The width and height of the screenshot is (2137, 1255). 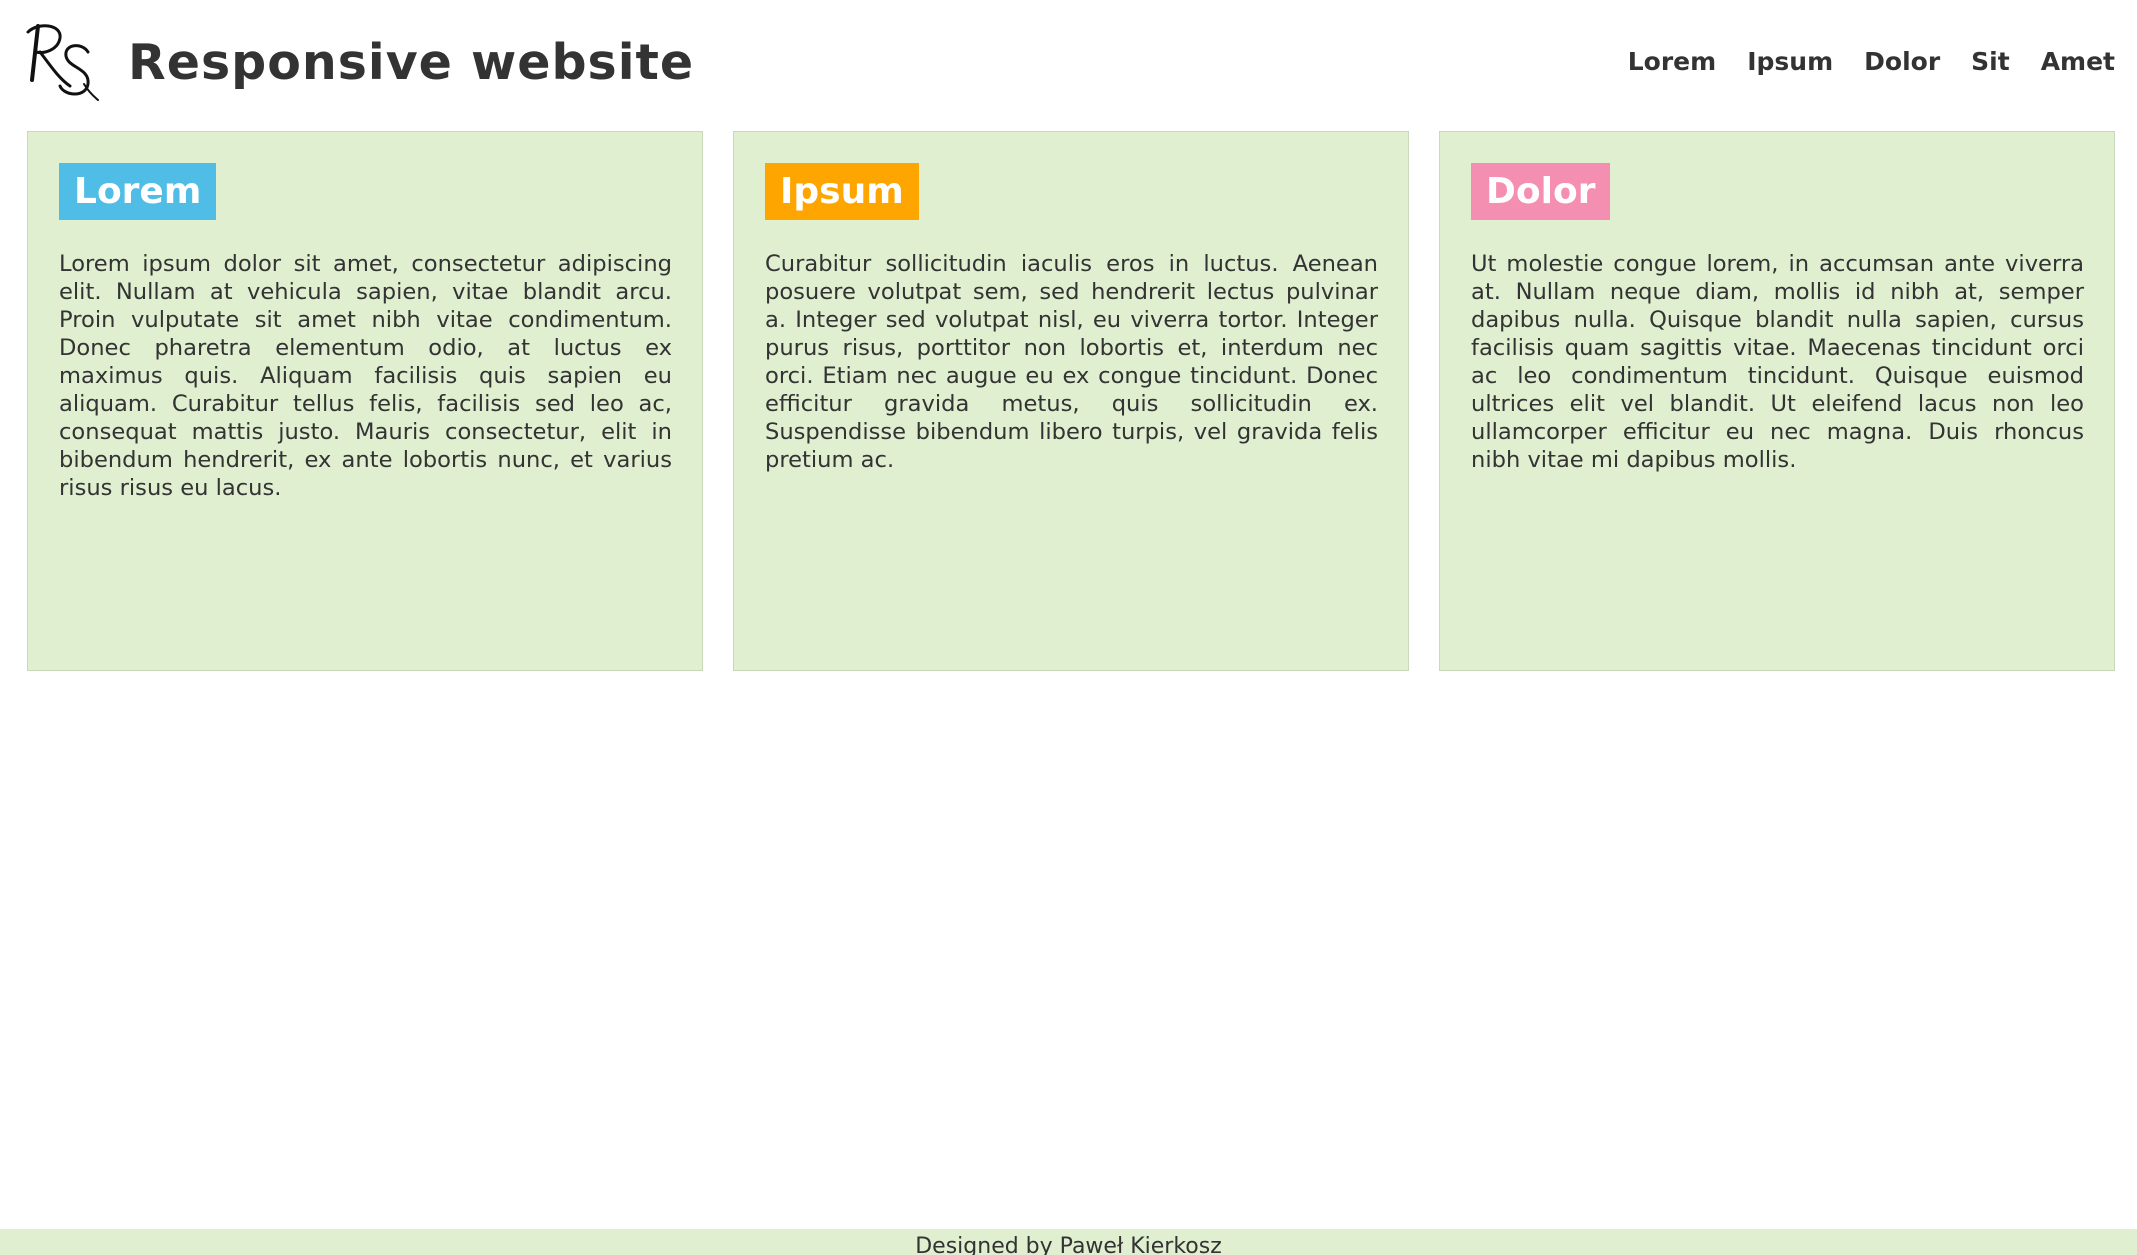 What do you see at coordinates (1541, 191) in the screenshot?
I see `card-title-dolor: Dolor` at bounding box center [1541, 191].